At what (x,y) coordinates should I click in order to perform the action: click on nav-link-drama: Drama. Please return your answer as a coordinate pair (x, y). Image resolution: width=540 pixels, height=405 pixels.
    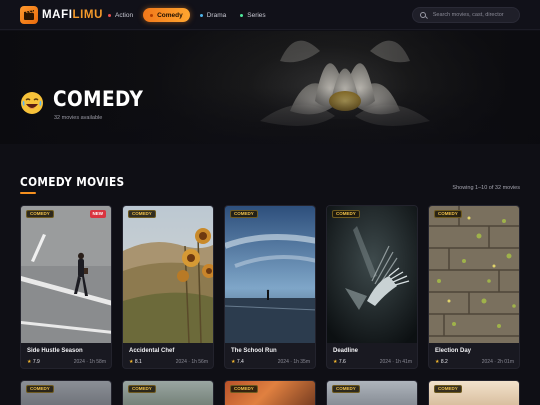
    Looking at the image, I should click on (213, 15).